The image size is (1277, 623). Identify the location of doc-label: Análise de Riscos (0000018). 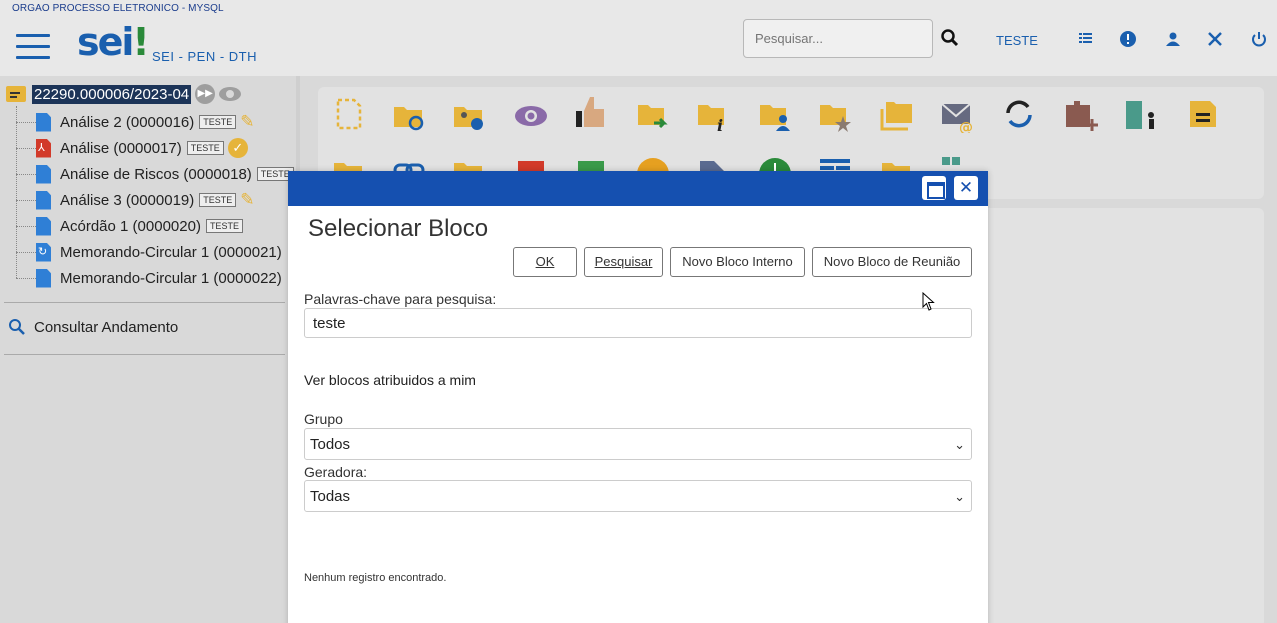
(156, 174).